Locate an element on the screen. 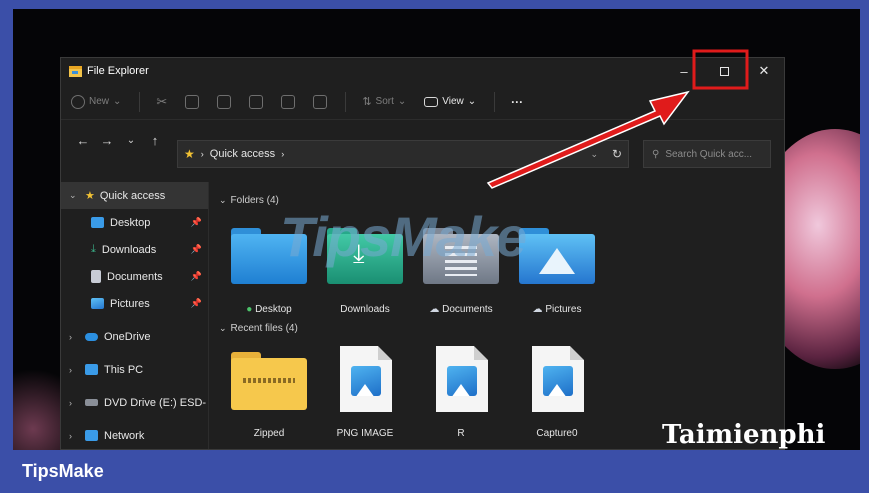 The image size is (869, 493). footer-banner: TipsMake is located at coordinates (434, 471).